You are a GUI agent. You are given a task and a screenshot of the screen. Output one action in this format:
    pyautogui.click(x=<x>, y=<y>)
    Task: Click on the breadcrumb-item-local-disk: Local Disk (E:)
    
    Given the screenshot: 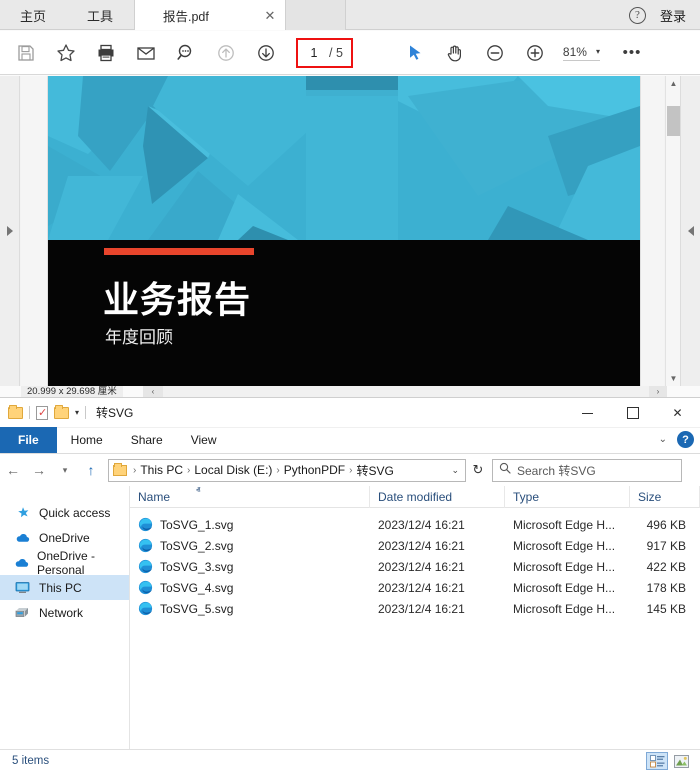 What is the action you would take?
    pyautogui.click(x=233, y=470)
    